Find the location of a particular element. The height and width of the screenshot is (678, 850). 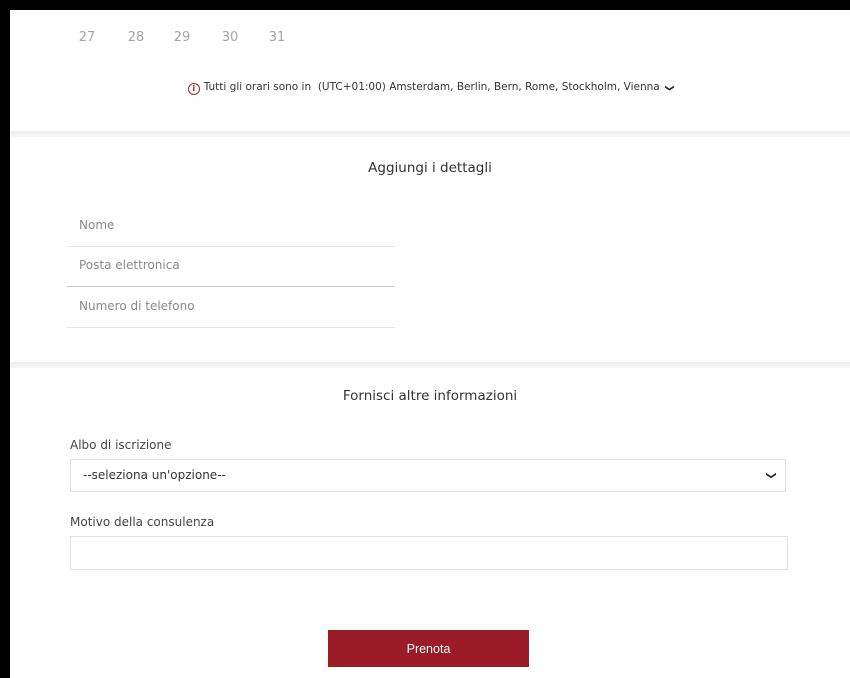

reason-input is located at coordinates (429, 553).